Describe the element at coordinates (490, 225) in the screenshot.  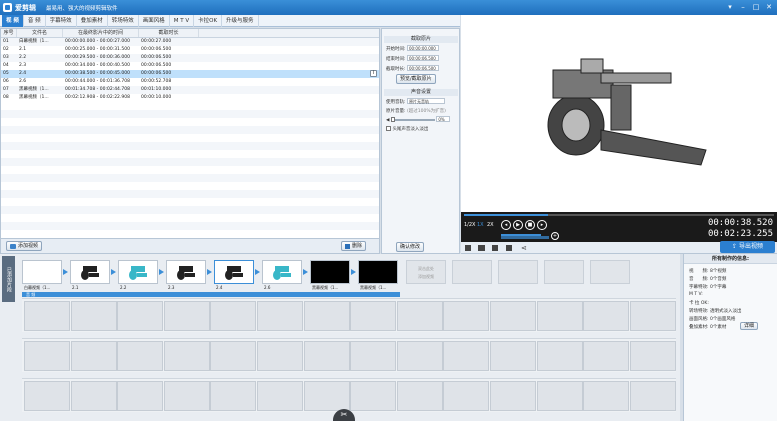
I see `speed-2x: 2X` at that location.